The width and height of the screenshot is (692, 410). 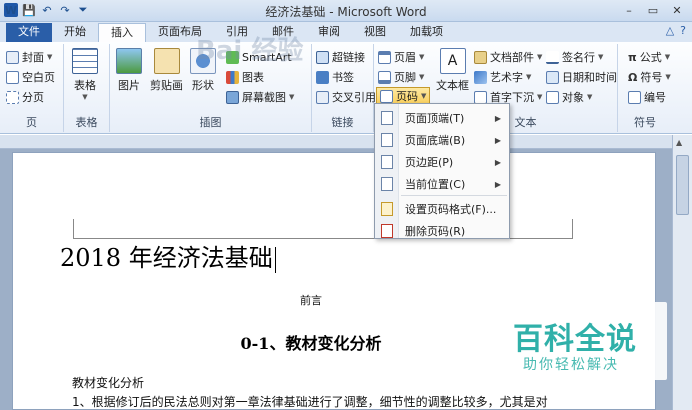 I want to click on header-button: 页眉 ▼, so click(x=401, y=57).